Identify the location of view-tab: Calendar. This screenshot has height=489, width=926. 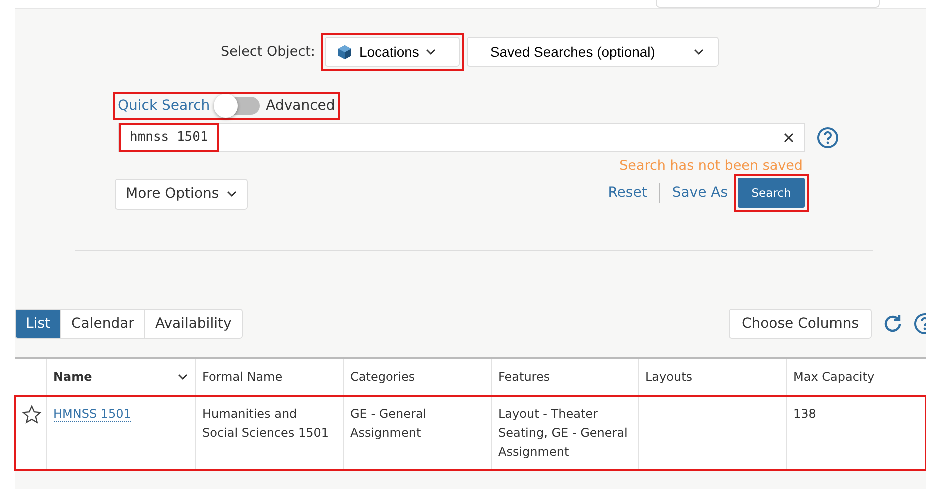
(103, 324).